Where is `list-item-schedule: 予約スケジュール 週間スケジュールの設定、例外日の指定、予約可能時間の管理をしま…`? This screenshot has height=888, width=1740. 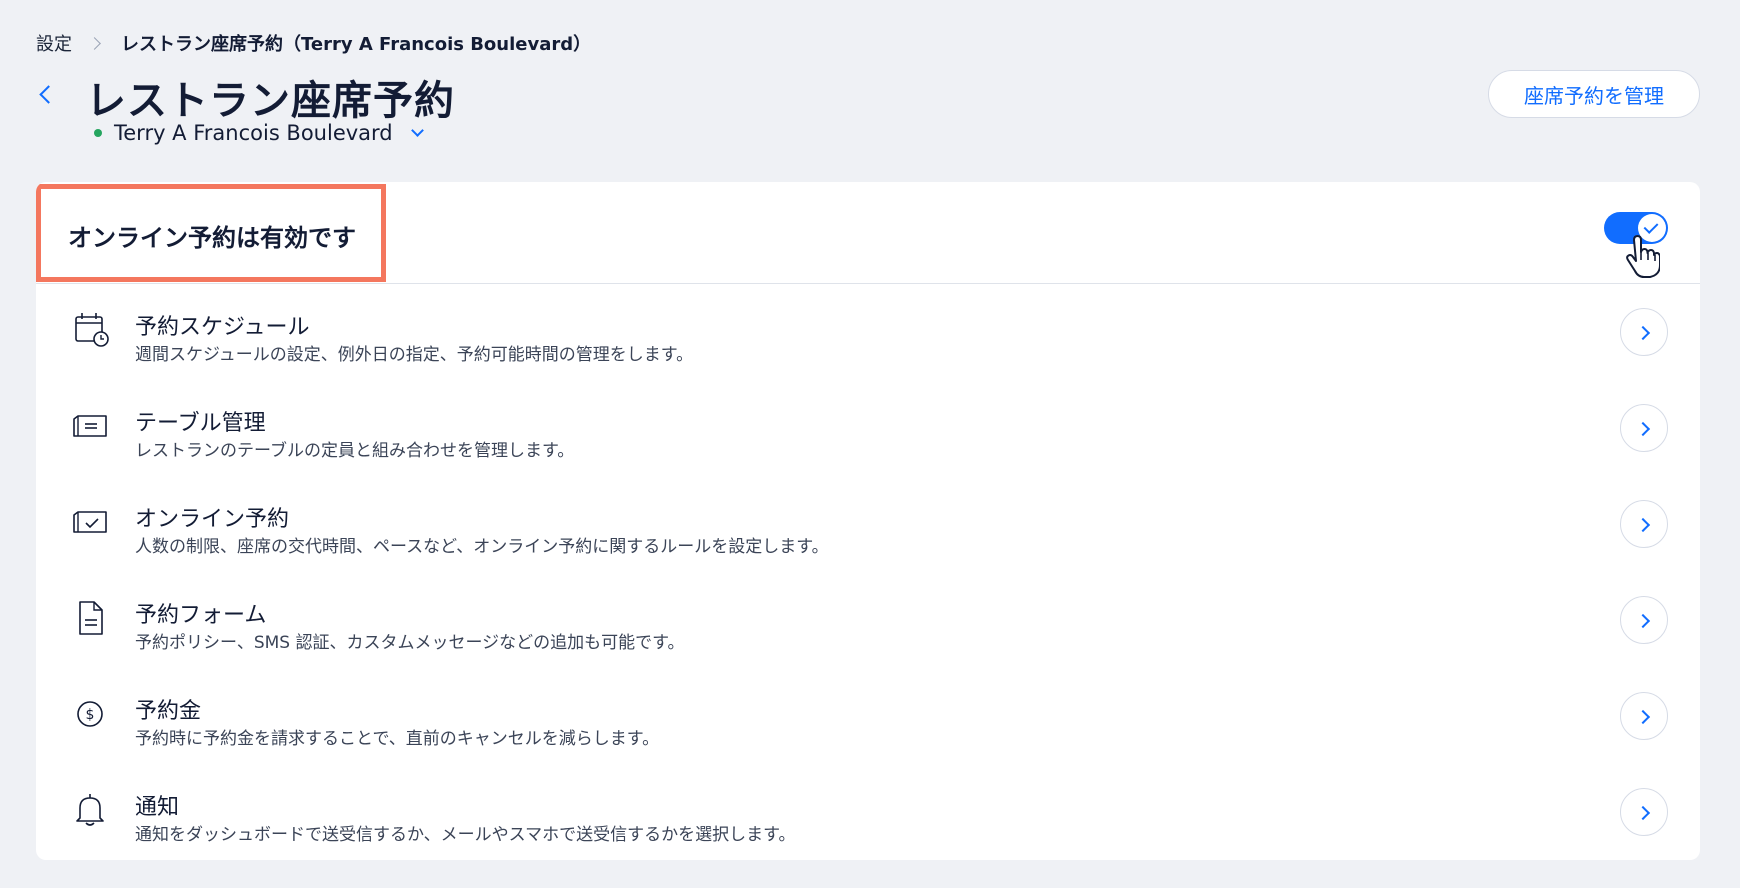 list-item-schedule: 予約スケジュール 週間スケジュールの設定、例外日の指定、予約可能時間の管理をしま… is located at coordinates (868, 332).